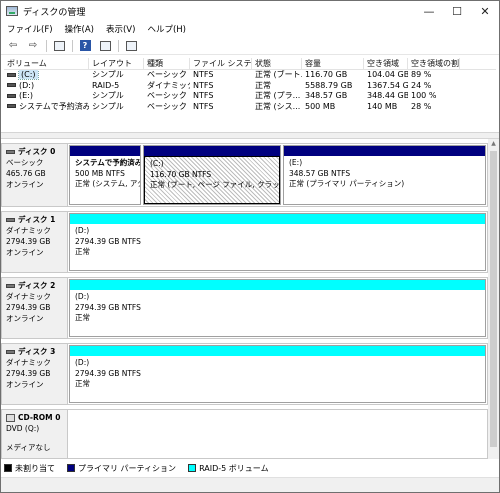 The height and width of the screenshot is (493, 500). Describe the element at coordinates (120, 29) in the screenshot. I see `menu-view: 表示(V)` at that location.